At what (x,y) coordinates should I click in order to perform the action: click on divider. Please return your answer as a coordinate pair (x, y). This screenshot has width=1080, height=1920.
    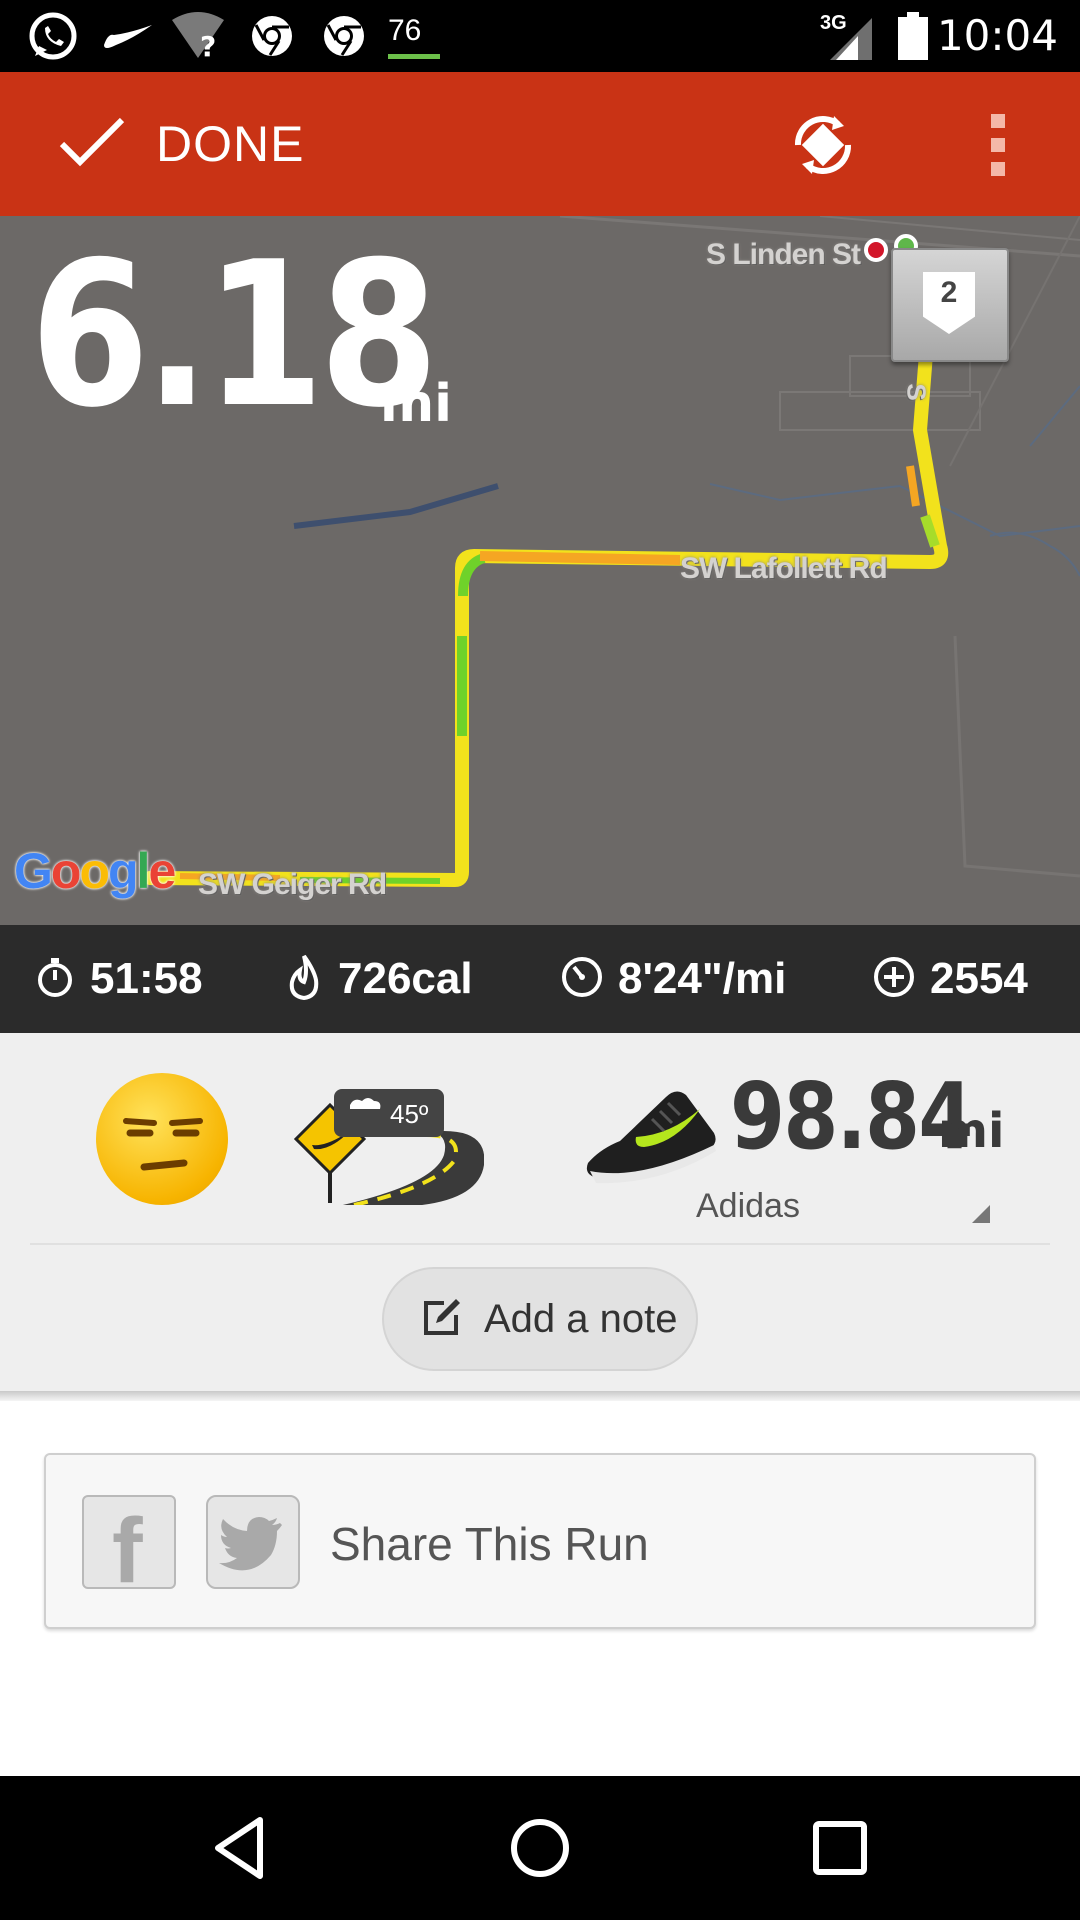
    Looking at the image, I should click on (540, 1244).